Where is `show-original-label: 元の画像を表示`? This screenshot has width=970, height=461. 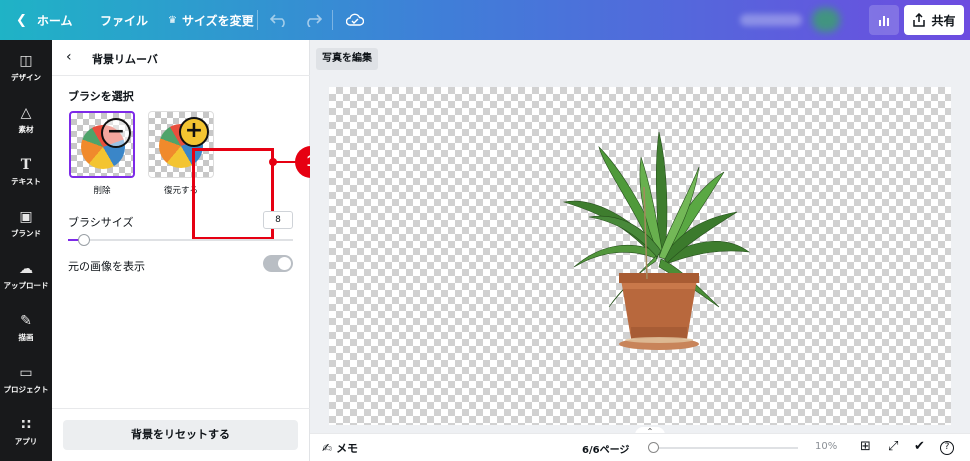
show-original-label: 元の画像を表示 is located at coordinates (106, 266).